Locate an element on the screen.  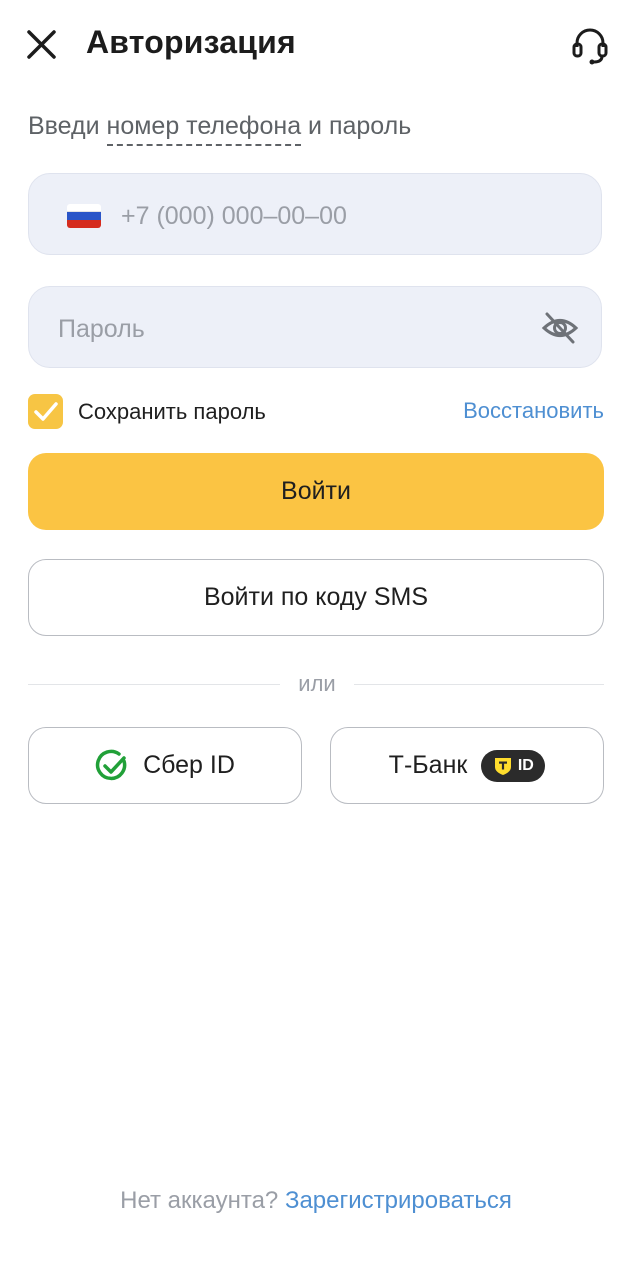
password-visibility-toggle is located at coordinates (560, 328).